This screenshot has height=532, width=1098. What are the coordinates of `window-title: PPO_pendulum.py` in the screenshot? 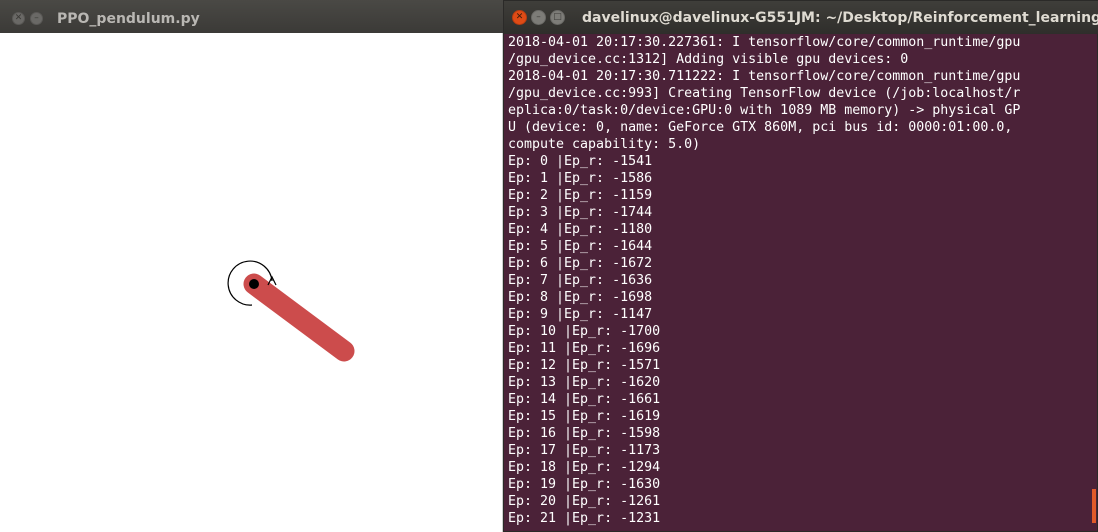 It's located at (128, 19).